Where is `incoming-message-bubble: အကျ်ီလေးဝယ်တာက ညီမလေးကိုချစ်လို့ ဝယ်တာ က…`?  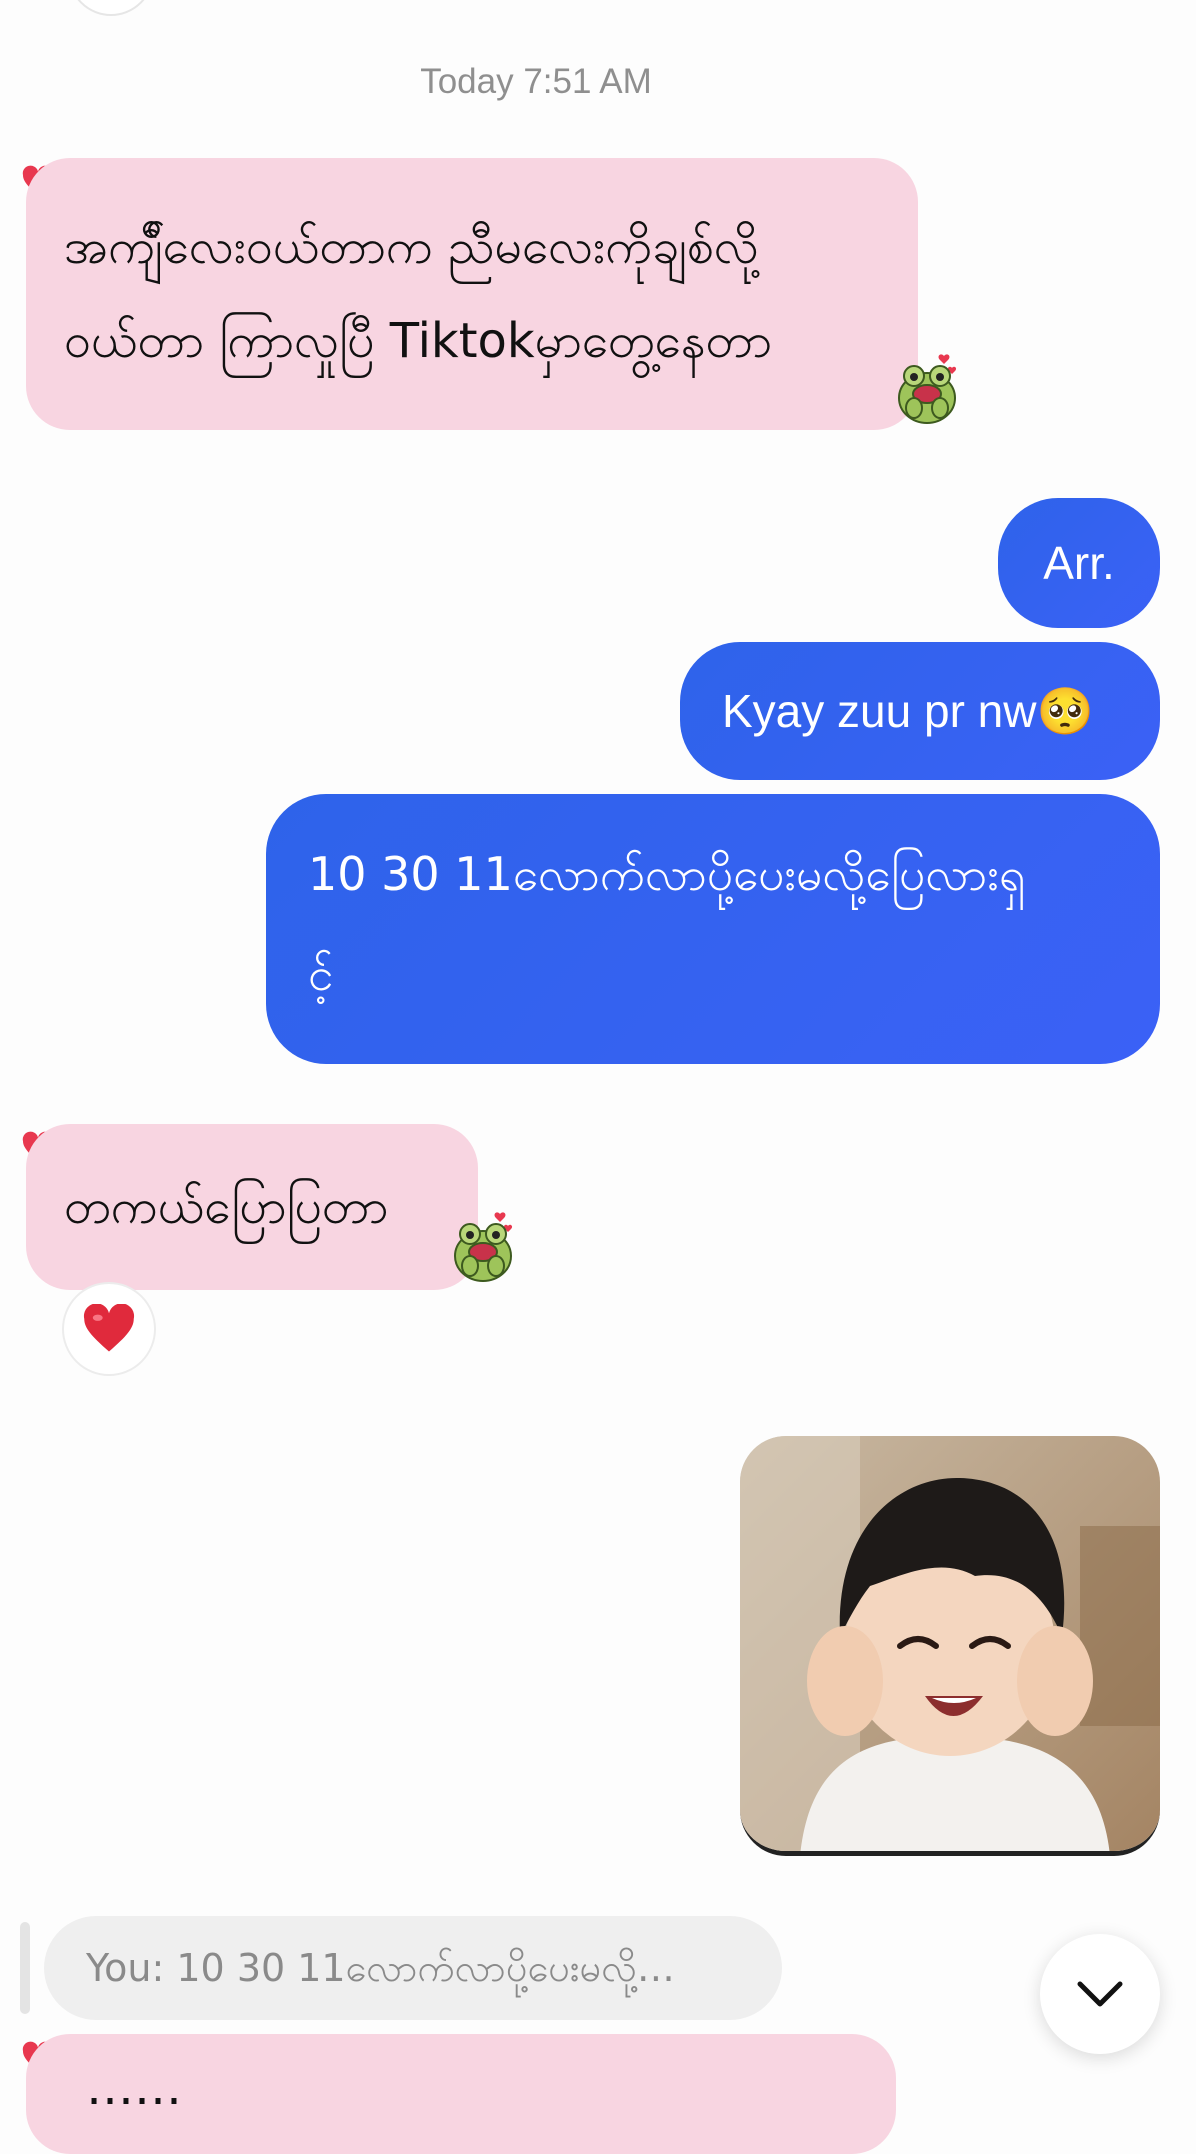
incoming-message-bubble: အကျ်ီလေးဝယ်တာက ညီမလေးကိုချစ်လို့ ဝယ်တာ က… is located at coordinates (472, 294).